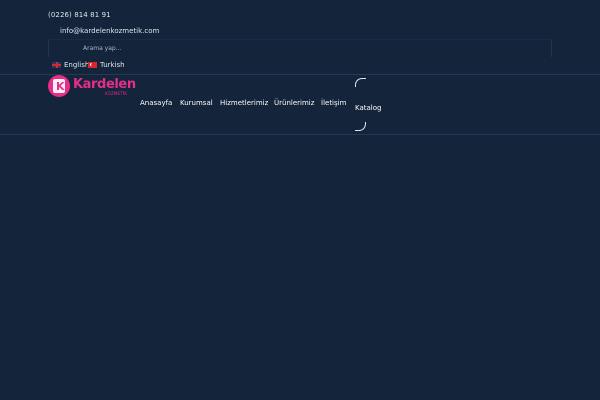 This screenshot has width=600, height=400. What do you see at coordinates (92, 65) in the screenshot?
I see `turkey-flag-icon` at bounding box center [92, 65].